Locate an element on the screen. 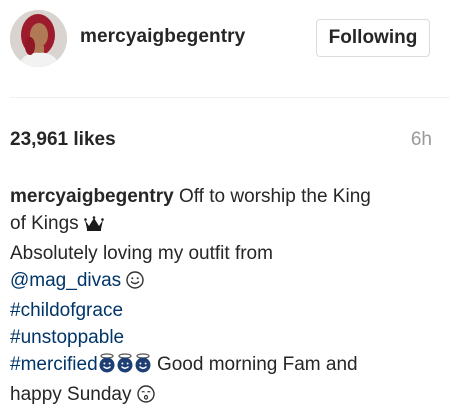  avatar is located at coordinates (38, 38).